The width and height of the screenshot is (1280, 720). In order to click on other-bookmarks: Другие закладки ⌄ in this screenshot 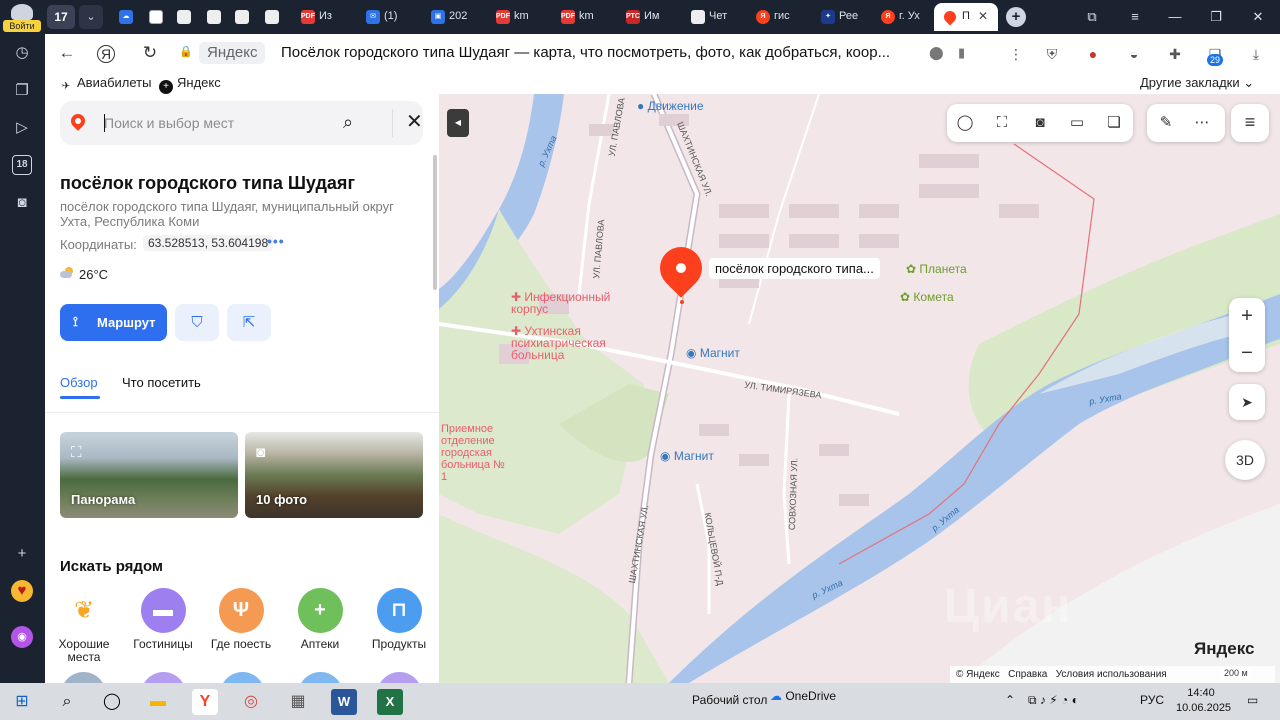, I will do `click(1197, 83)`.